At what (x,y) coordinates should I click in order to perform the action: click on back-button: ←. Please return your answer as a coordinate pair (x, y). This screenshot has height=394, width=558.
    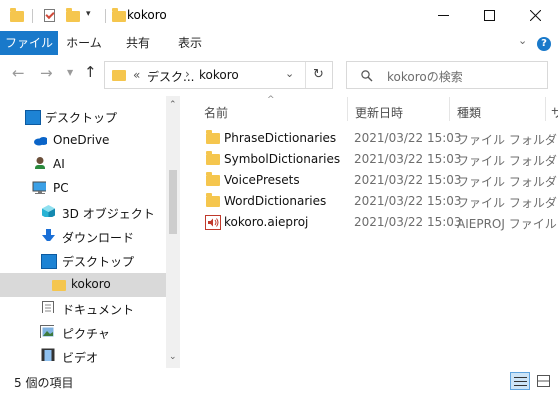
    Looking at the image, I should click on (18, 73).